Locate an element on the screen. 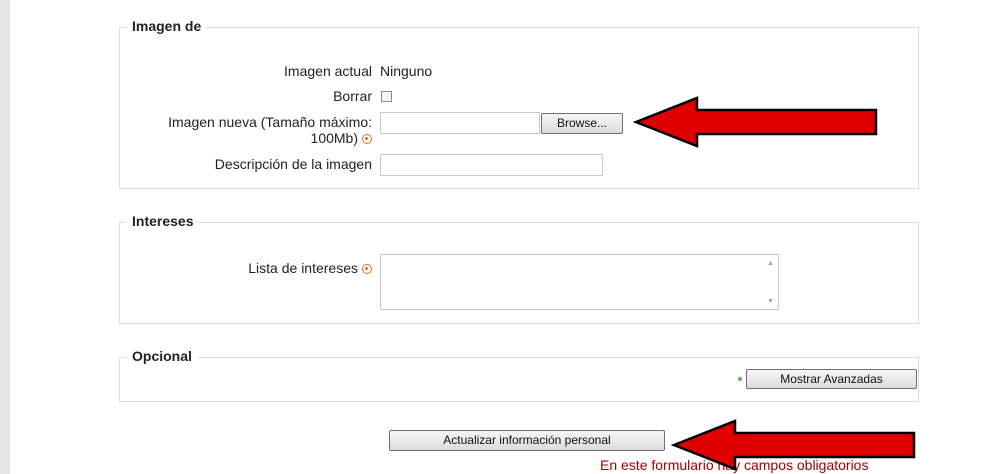 The image size is (1008, 474). new-image-label: Imagen nueva (Tamaño máximo: 100Mb) is located at coordinates (246, 130).